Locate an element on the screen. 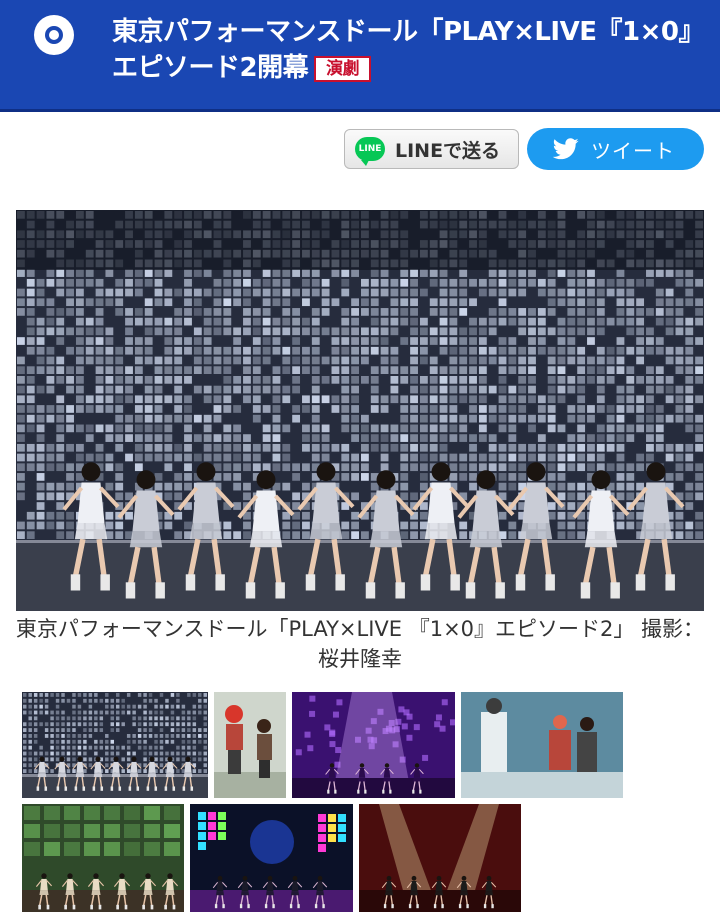  tweet-button: ツイート is located at coordinates (615, 149).